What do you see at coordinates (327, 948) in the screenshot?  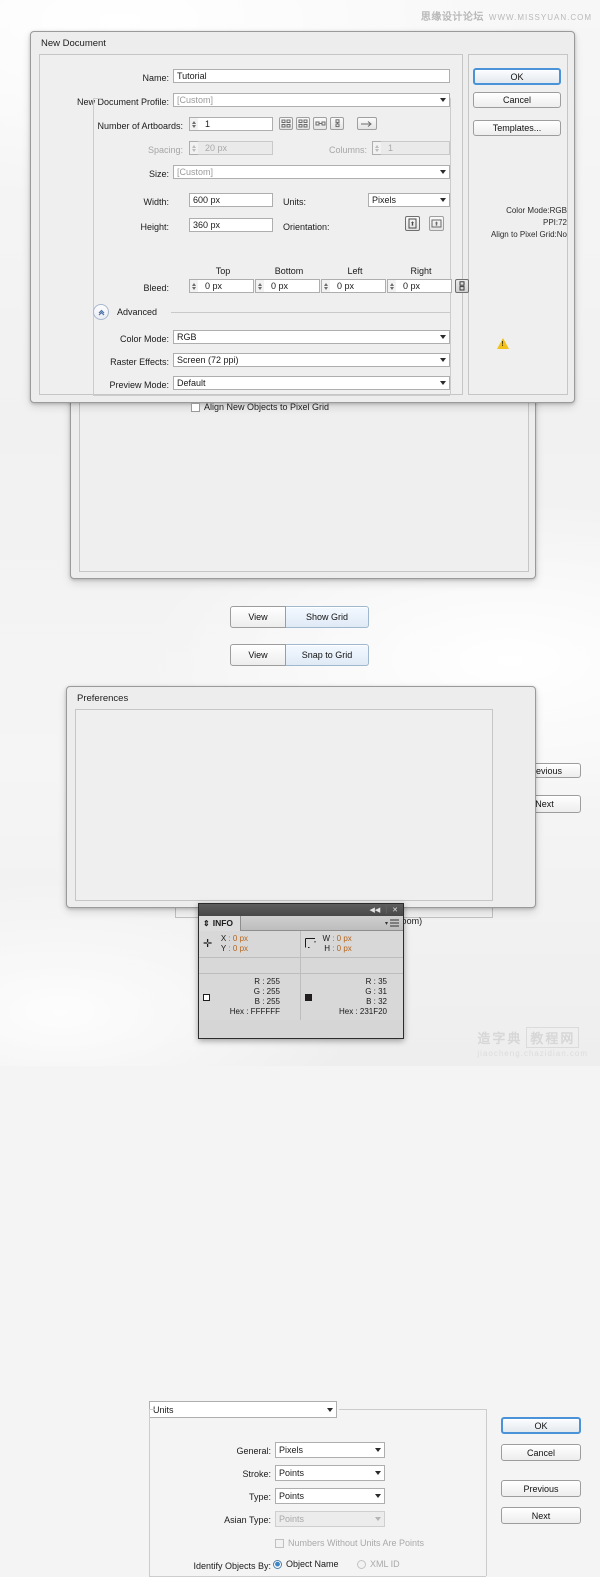 I see `info-h-key: H` at bounding box center [327, 948].